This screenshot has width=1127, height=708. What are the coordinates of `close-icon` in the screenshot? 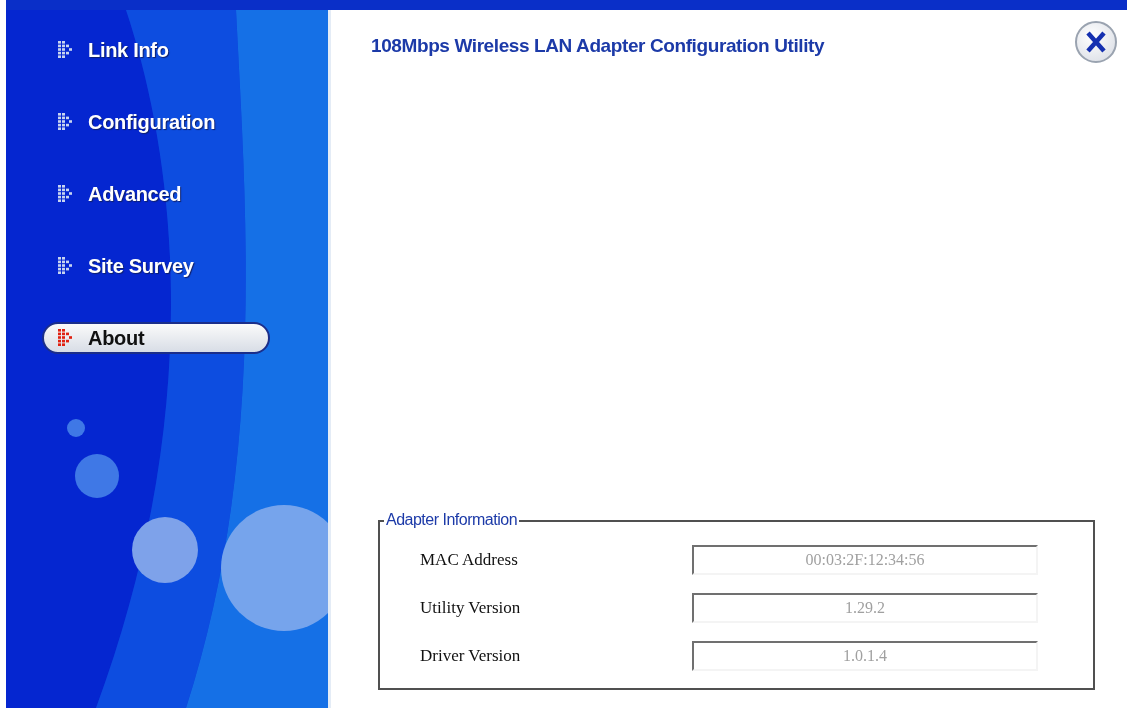 It's located at (1096, 42).